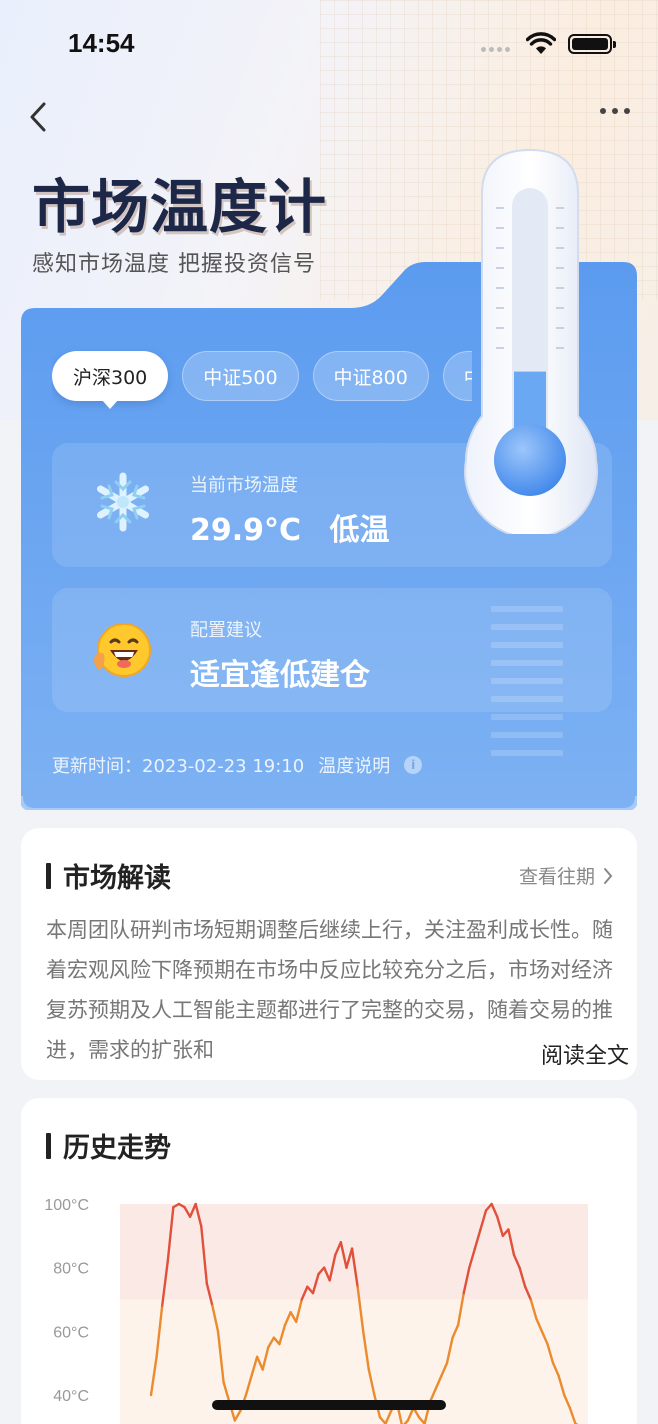  Describe the element at coordinates (180, 207) in the screenshot. I see `page-title: 市场温度计` at that location.